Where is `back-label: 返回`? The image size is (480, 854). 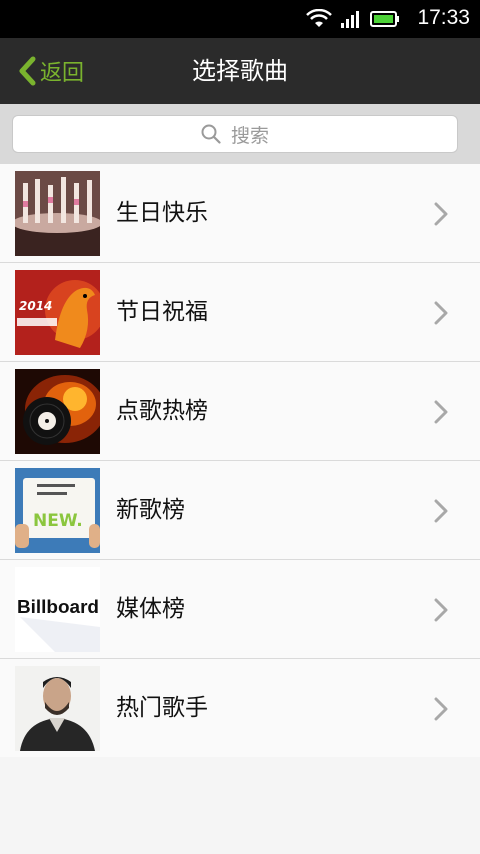 back-label: 返回 is located at coordinates (62, 73).